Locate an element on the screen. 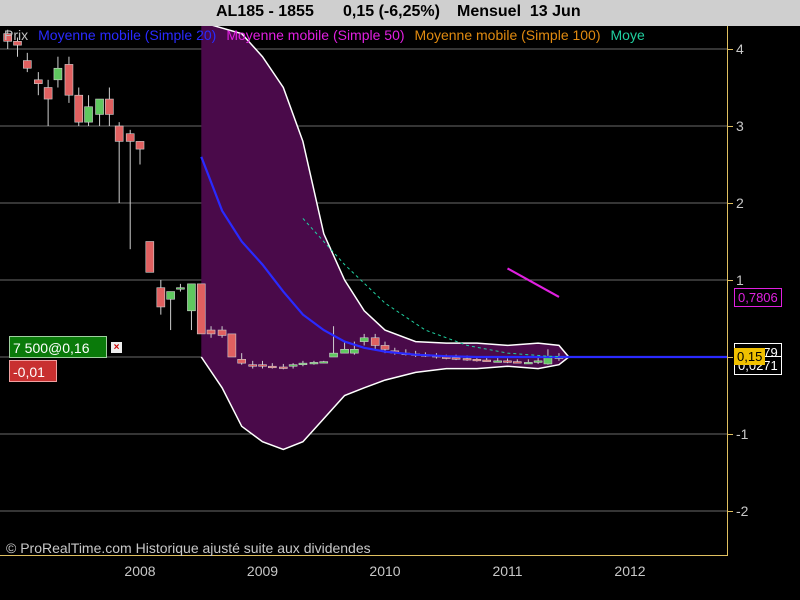 This screenshot has height=600, width=800. legend-item-0: Prix is located at coordinates (16, 35).